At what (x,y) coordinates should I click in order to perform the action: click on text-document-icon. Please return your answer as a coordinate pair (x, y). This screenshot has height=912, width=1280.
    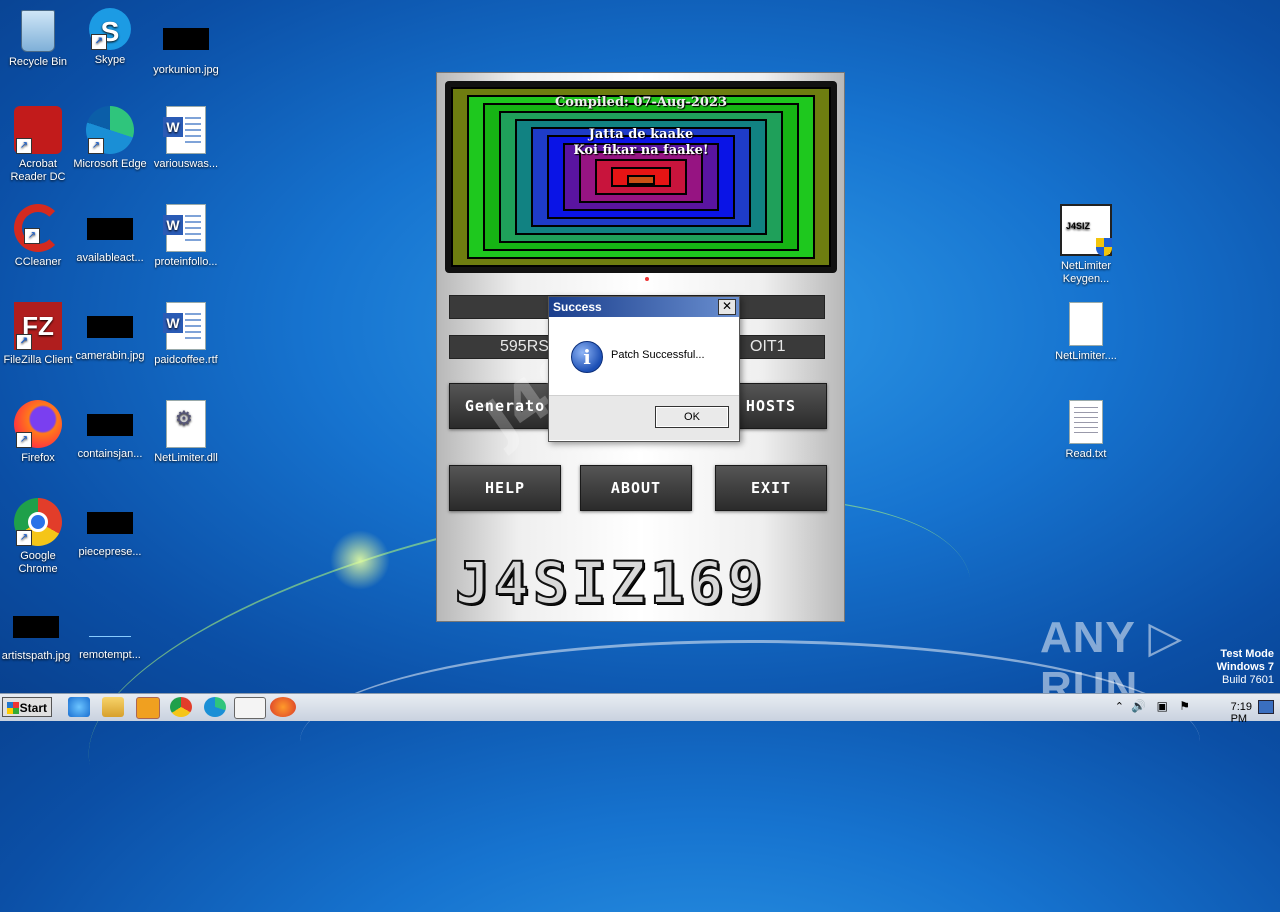
    Looking at the image, I should click on (1086, 422).